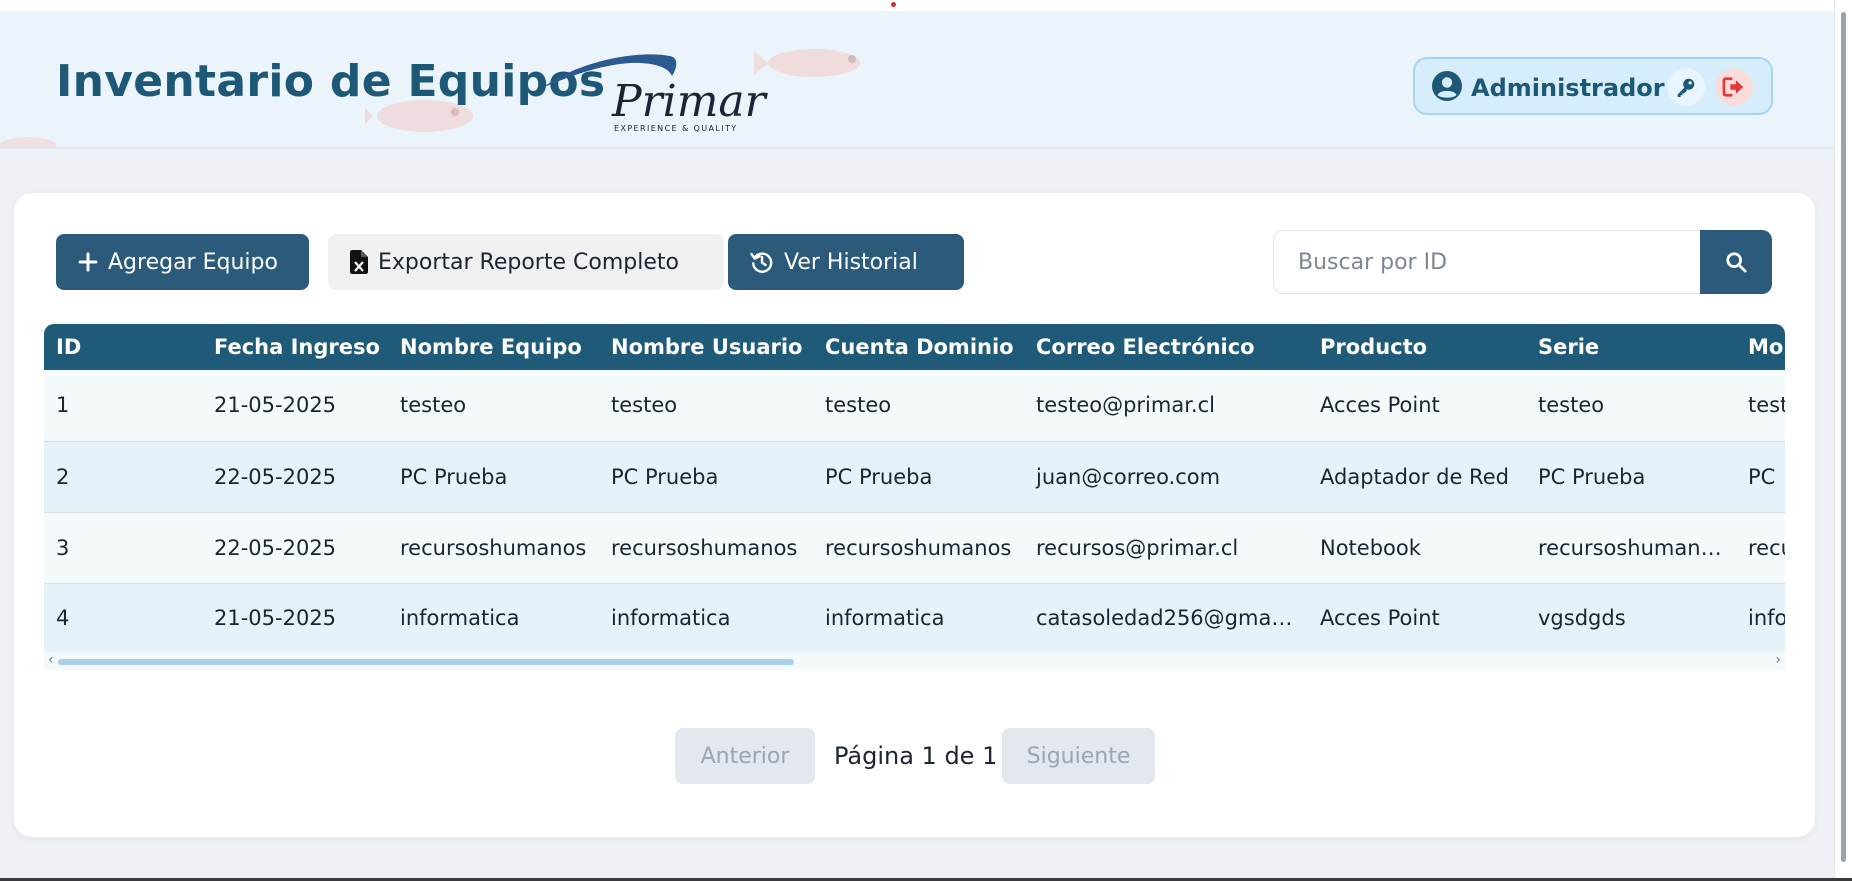  What do you see at coordinates (1760, 548) in the screenshot?
I see `cell-modelo: recu` at bounding box center [1760, 548].